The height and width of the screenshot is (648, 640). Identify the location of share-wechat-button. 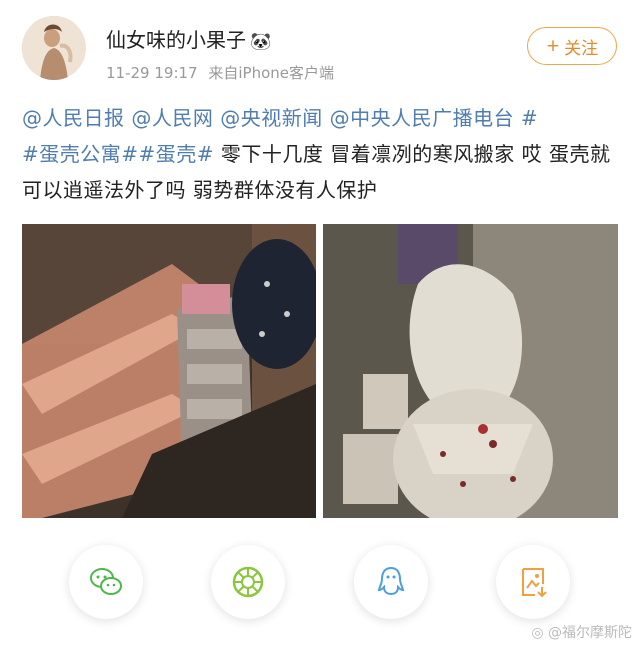
(106, 582).